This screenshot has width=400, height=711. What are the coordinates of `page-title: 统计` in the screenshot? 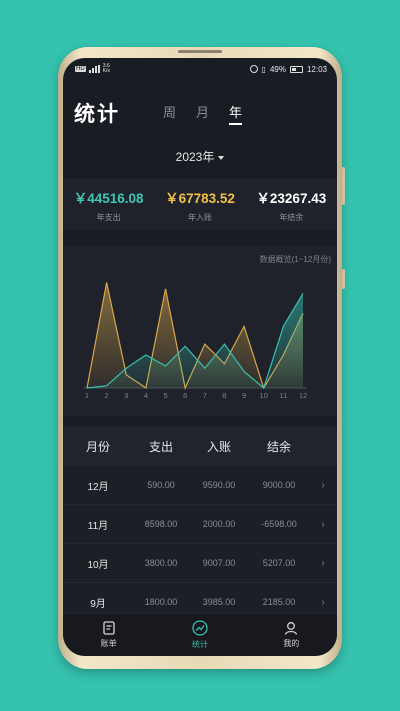 It's located at (97, 114).